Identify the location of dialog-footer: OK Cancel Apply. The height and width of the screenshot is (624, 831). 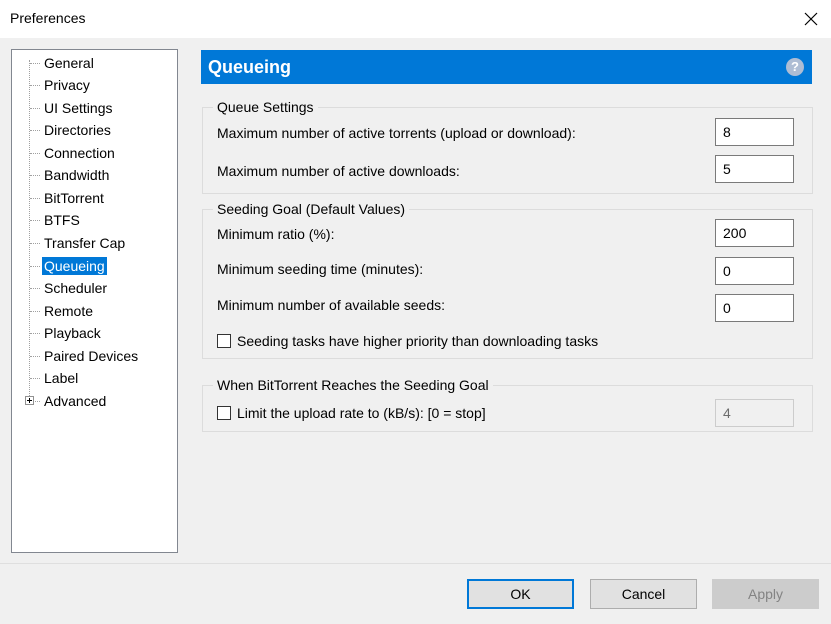
(415, 593).